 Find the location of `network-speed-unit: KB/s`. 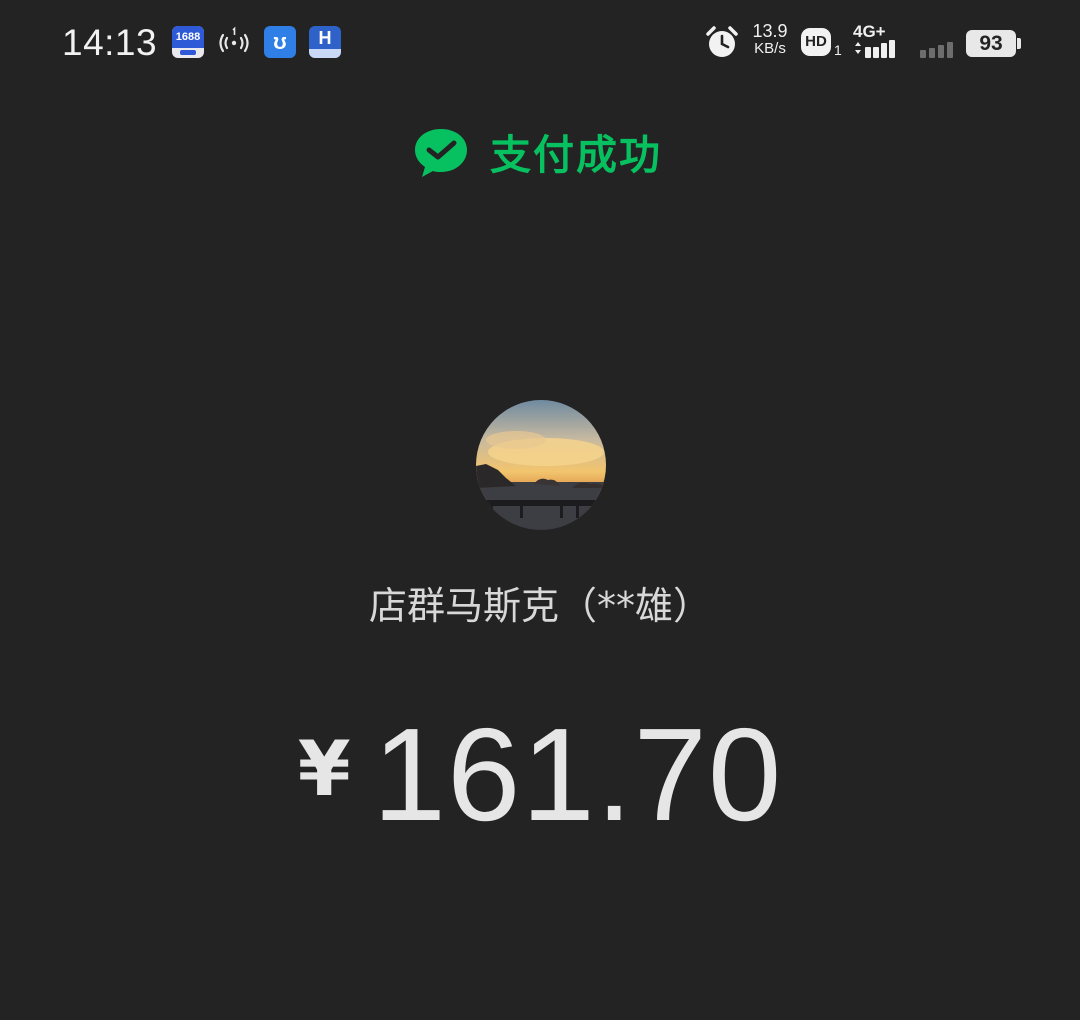

network-speed-unit: KB/s is located at coordinates (770, 48).